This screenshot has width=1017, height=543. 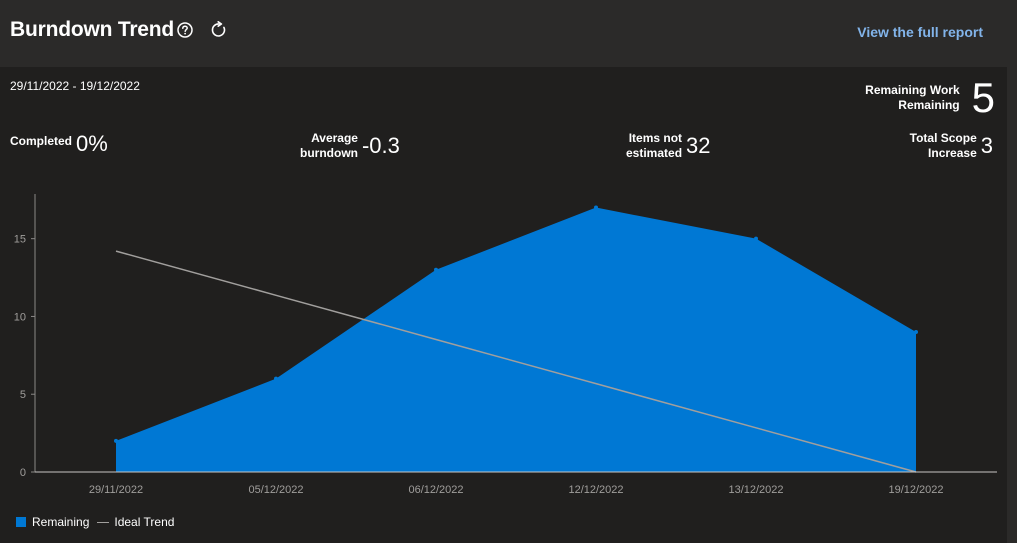 I want to click on remaining-work-metric: Remaining Work Remaining 5, so click(x=930, y=98).